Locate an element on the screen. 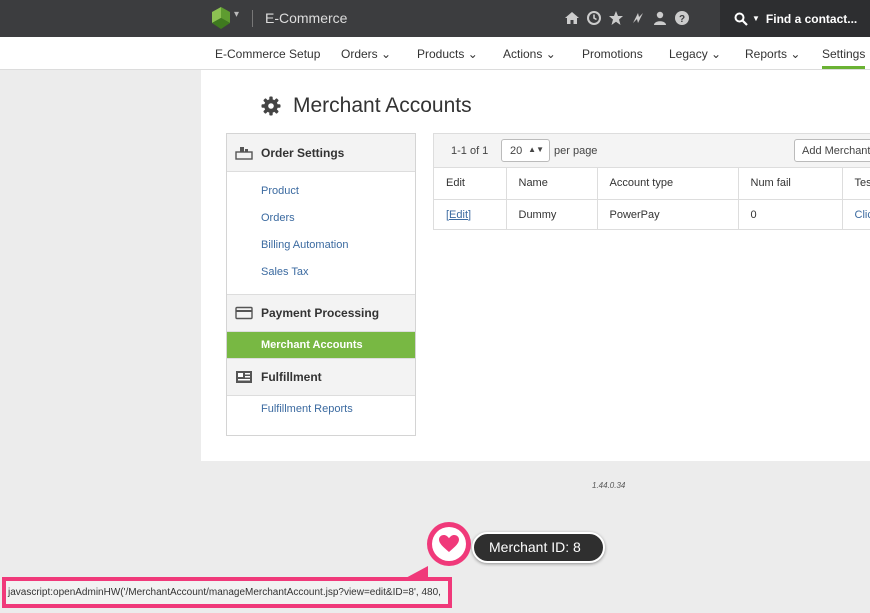  star-icon is located at coordinates (616, 18).